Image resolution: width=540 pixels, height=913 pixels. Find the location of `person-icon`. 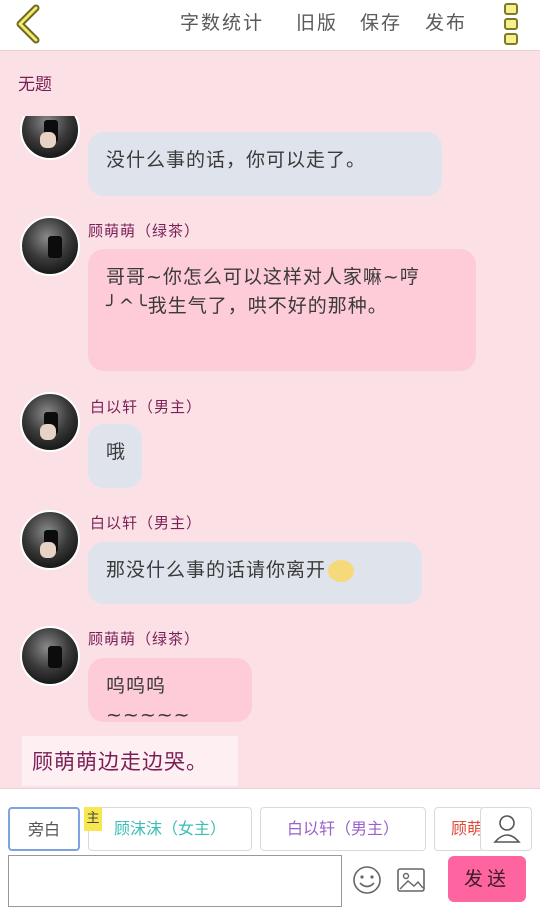

person-icon is located at coordinates (506, 829).